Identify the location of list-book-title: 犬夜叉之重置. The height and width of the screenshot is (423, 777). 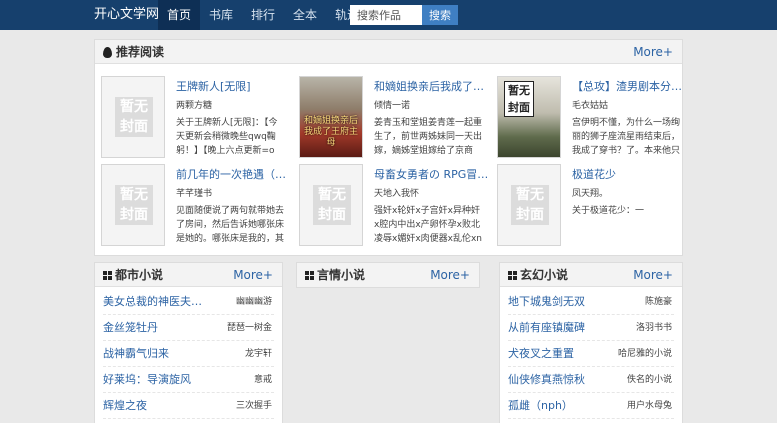
(541, 354).